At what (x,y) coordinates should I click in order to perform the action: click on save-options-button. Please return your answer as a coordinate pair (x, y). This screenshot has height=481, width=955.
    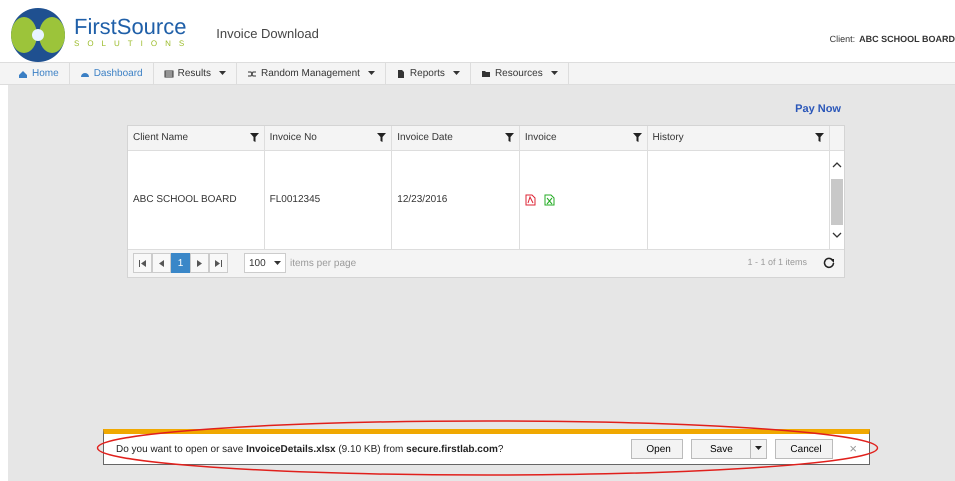
    Looking at the image, I should click on (759, 449).